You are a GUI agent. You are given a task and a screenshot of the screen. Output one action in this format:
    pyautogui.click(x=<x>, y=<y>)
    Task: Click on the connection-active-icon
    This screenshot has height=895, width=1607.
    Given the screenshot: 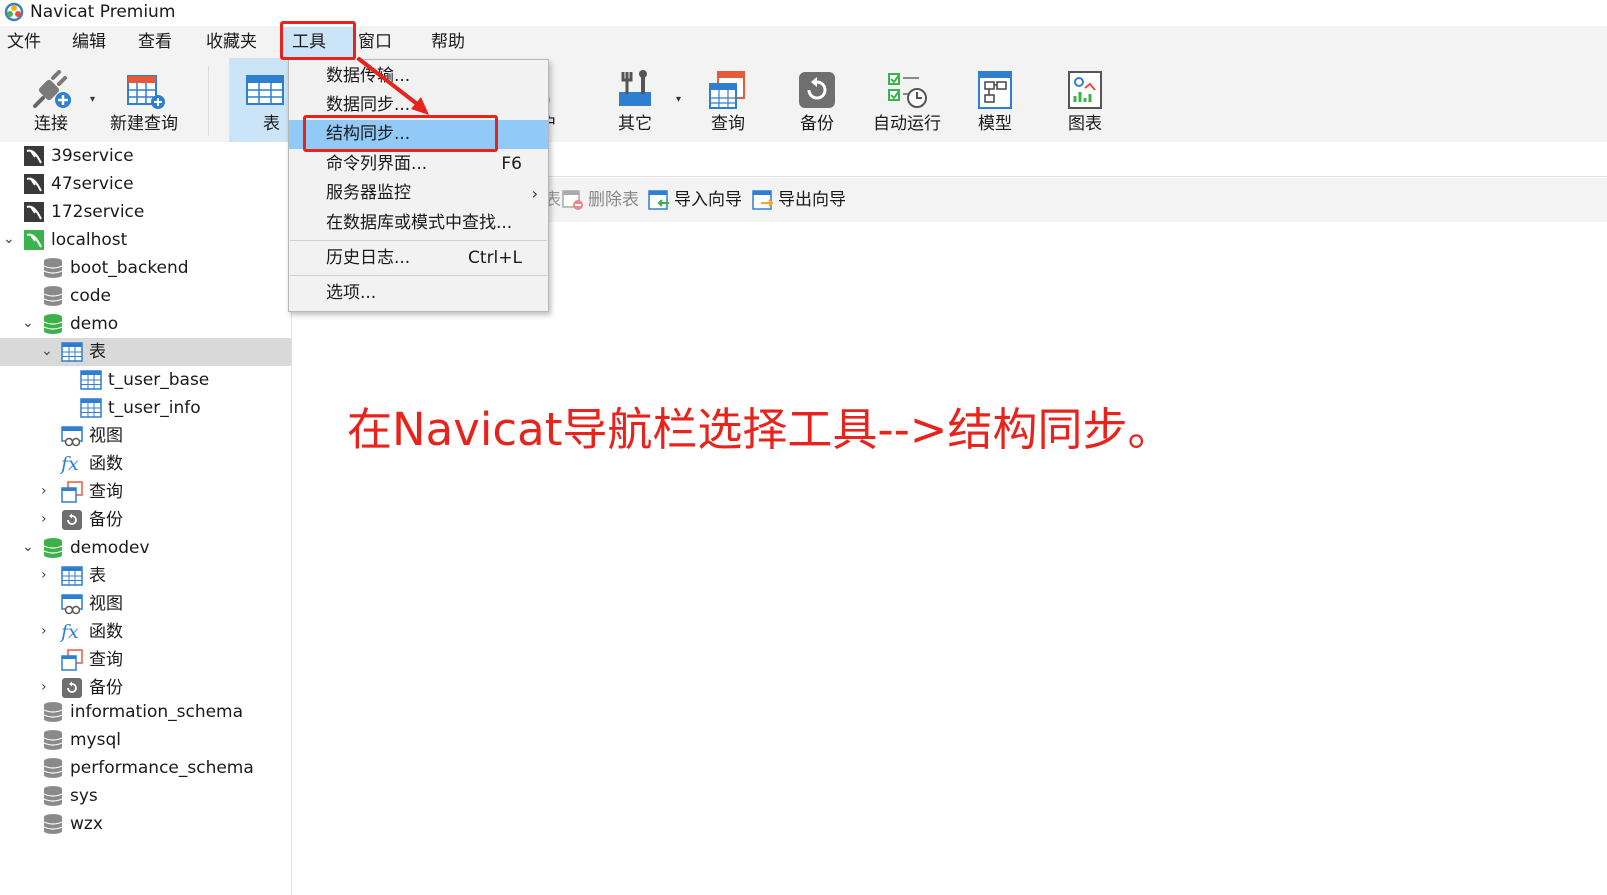 What is the action you would take?
    pyautogui.click(x=34, y=240)
    